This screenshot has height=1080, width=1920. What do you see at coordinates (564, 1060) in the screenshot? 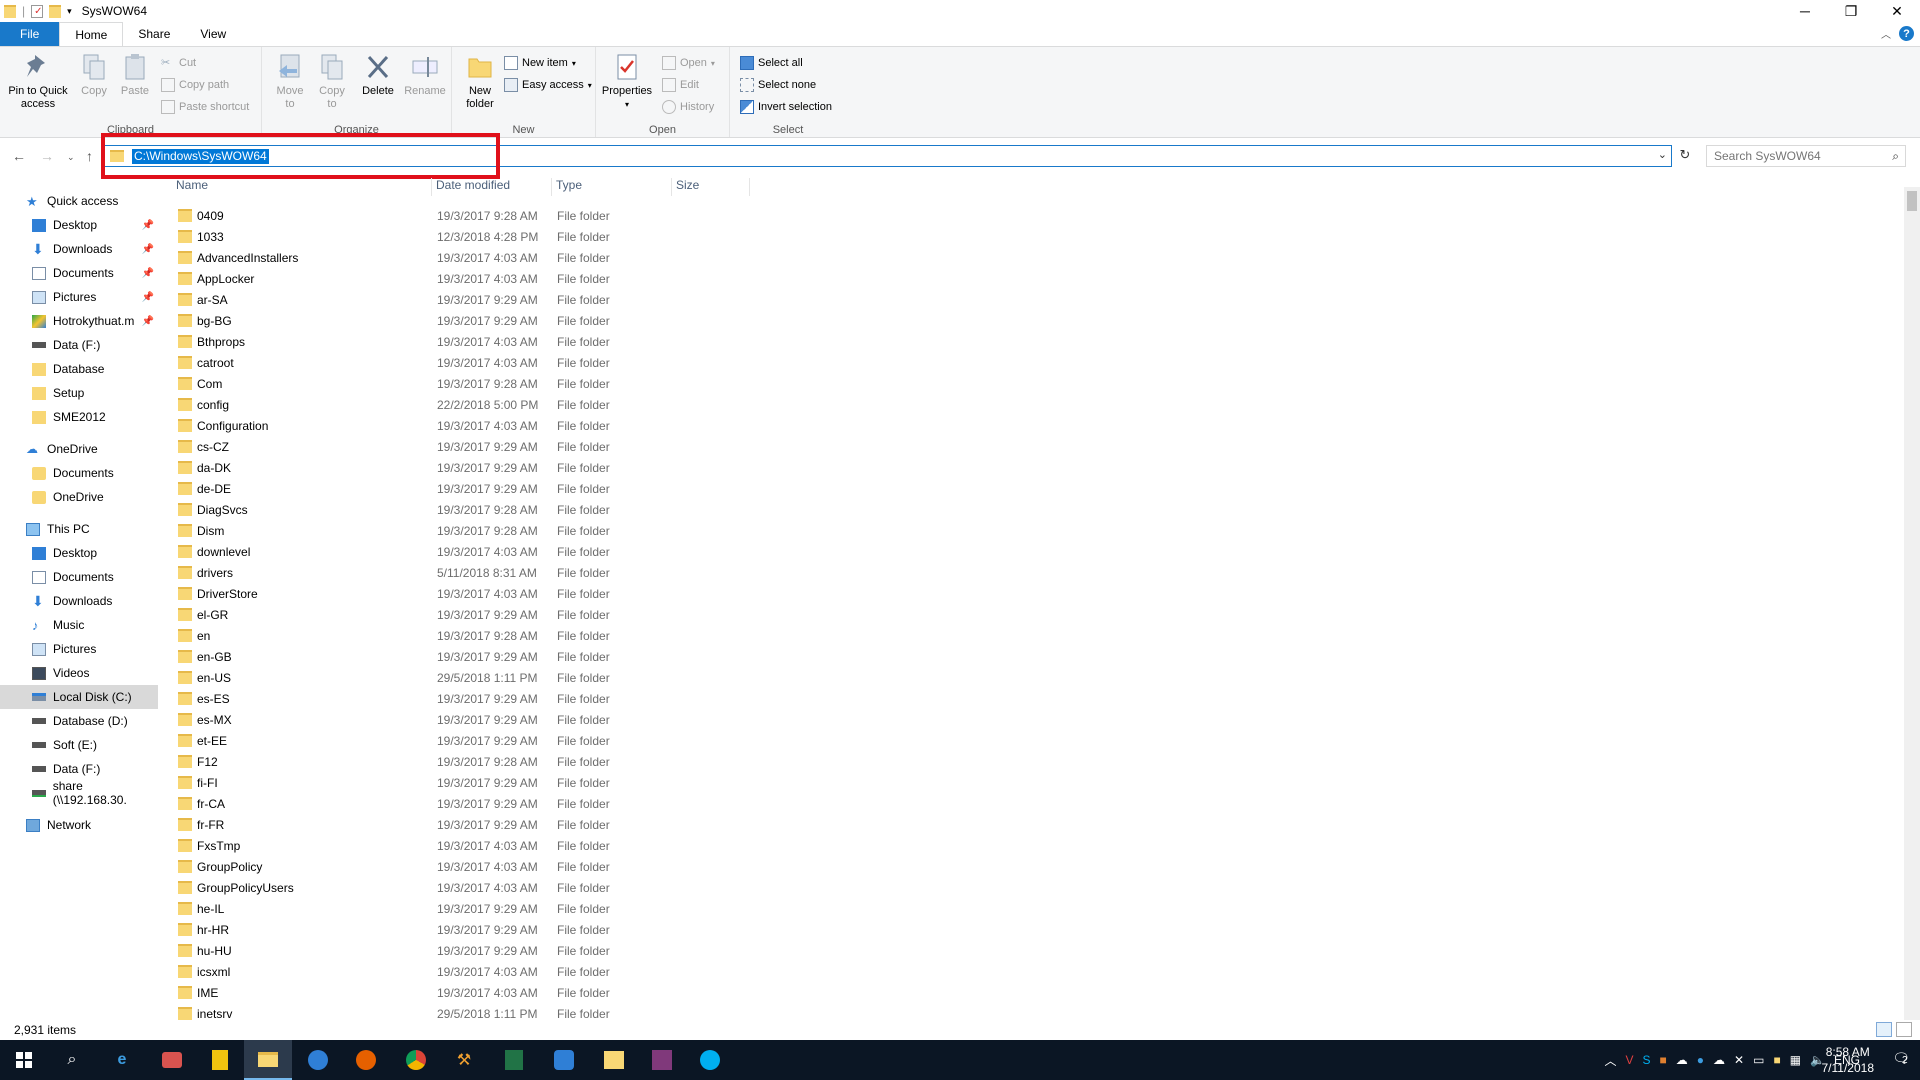
I see `messaging-app-icon` at bounding box center [564, 1060].